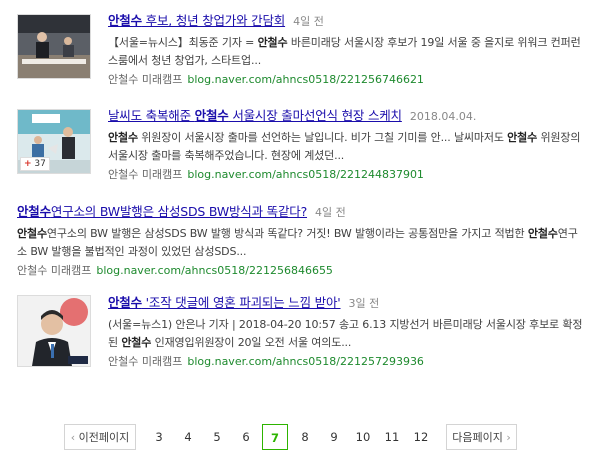  I want to click on result-title-link: 안철수연구소의 BW발행은 삼성SDS BW방식과 똑같다?, so click(162, 211).